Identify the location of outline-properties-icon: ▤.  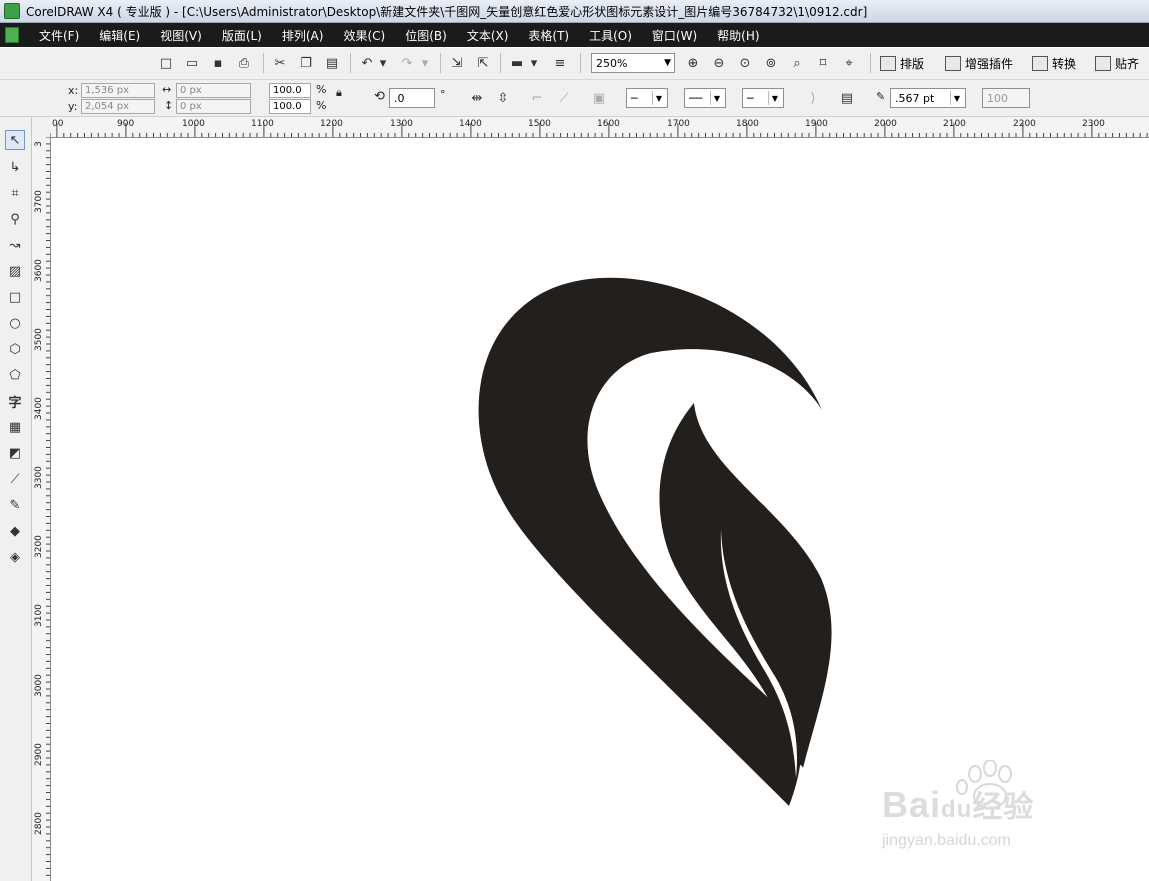
(847, 98).